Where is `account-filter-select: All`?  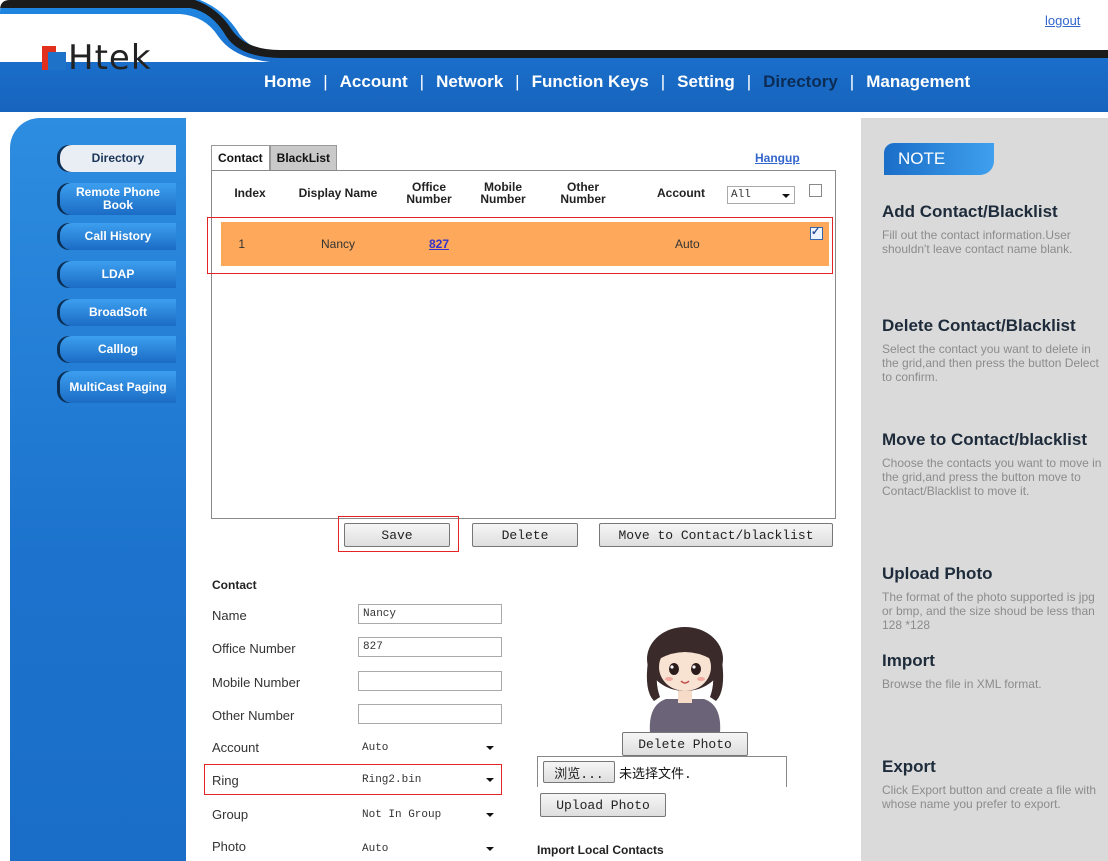 account-filter-select: All is located at coordinates (761, 195).